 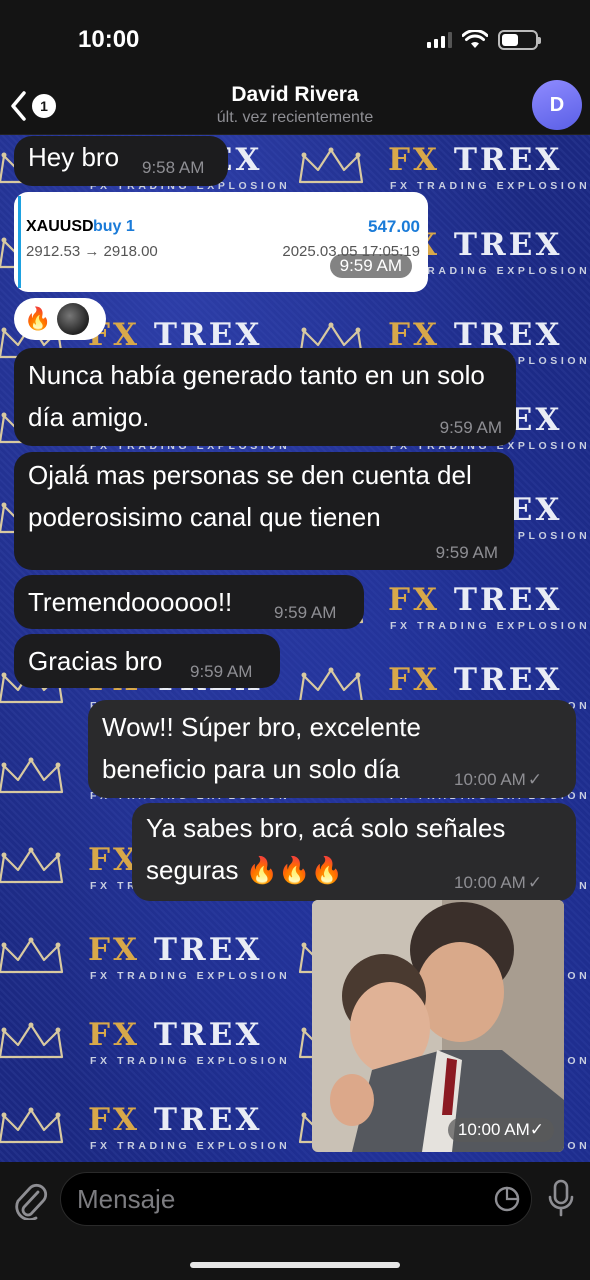 I want to click on message-reactions: 🔥, so click(x=60, y=319).